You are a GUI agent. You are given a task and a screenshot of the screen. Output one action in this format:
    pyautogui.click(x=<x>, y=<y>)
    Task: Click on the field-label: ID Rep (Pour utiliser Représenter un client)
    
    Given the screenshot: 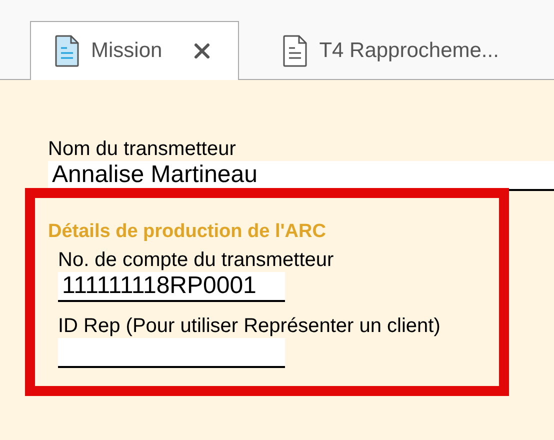 What is the action you would take?
    pyautogui.click(x=250, y=326)
    